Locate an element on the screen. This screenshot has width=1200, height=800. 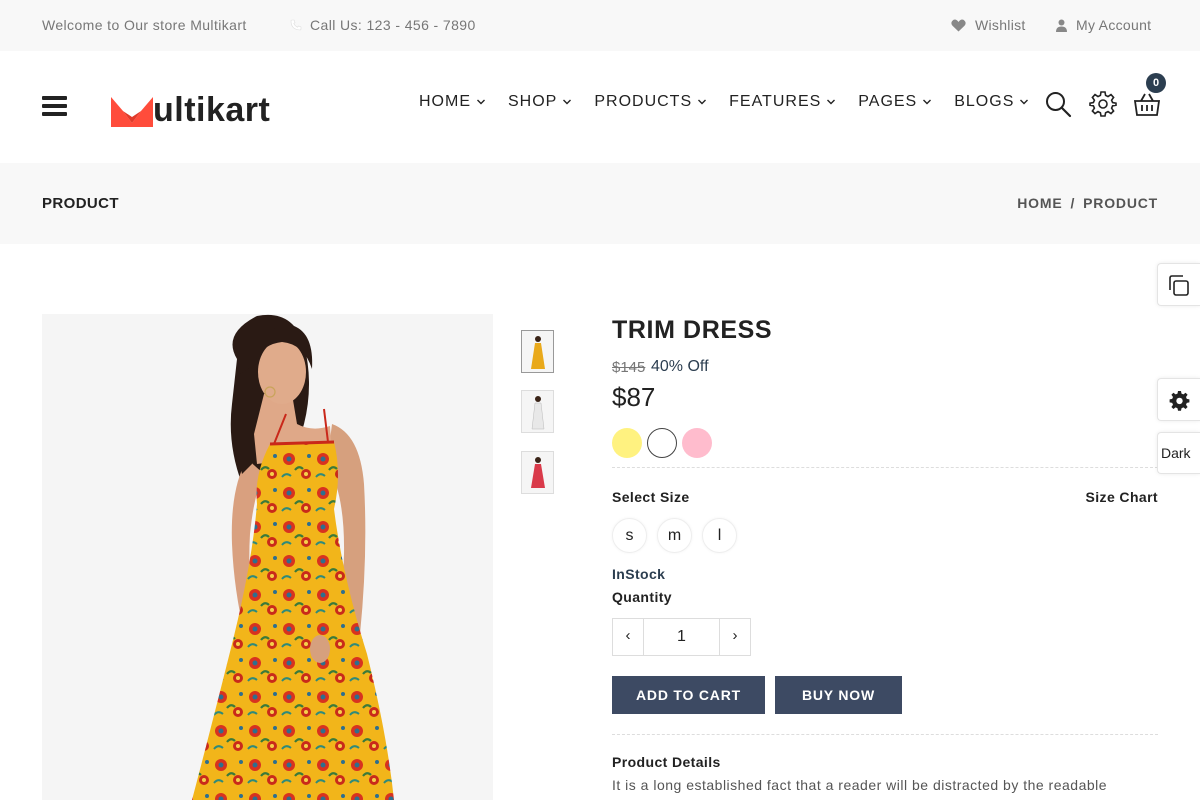
nav-label: PRODUCTS is located at coordinates (643, 101).